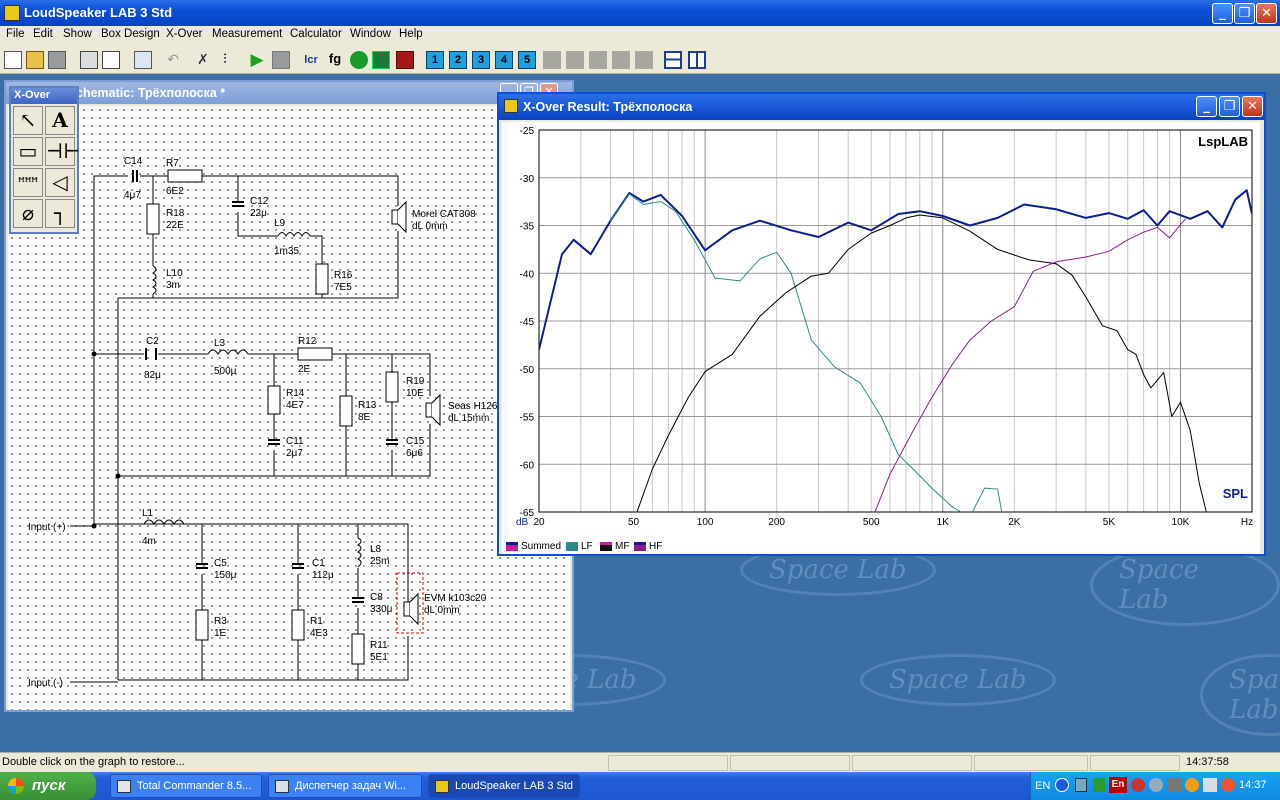  What do you see at coordinates (28, 120) in the screenshot?
I see `pointer-tool-icon: ↖` at bounding box center [28, 120].